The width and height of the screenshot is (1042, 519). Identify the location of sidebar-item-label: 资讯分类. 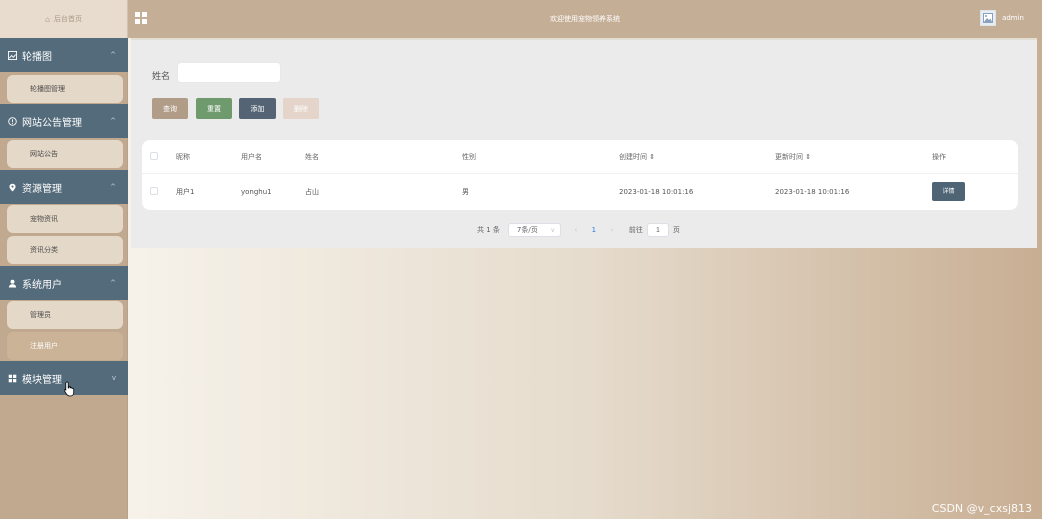
(44, 250).